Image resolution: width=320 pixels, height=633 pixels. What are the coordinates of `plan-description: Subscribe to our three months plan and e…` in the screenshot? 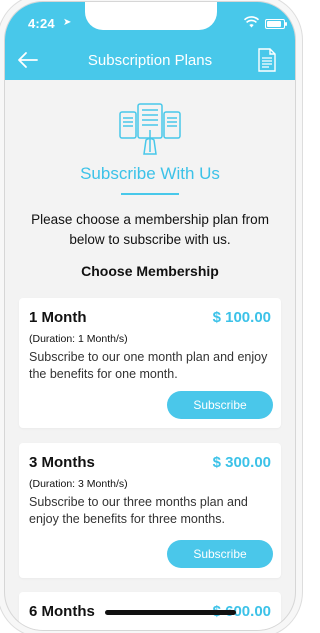 It's located at (138, 510).